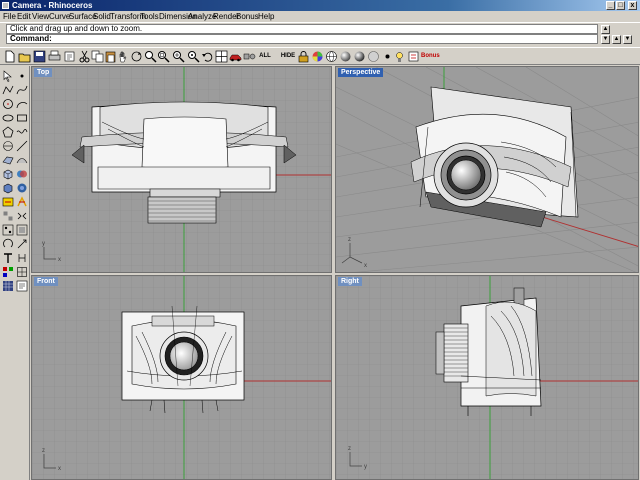  I want to click on render-car-icon, so click(235, 56).